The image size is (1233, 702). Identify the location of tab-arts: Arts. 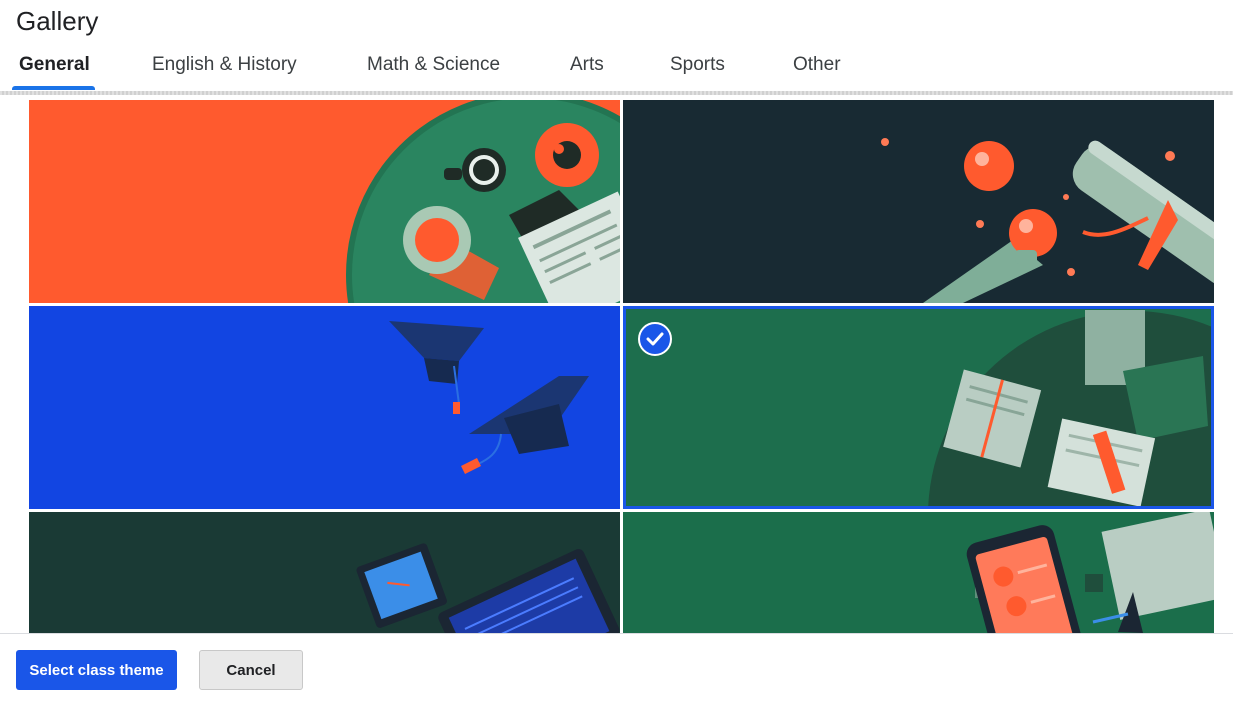
(587, 67).